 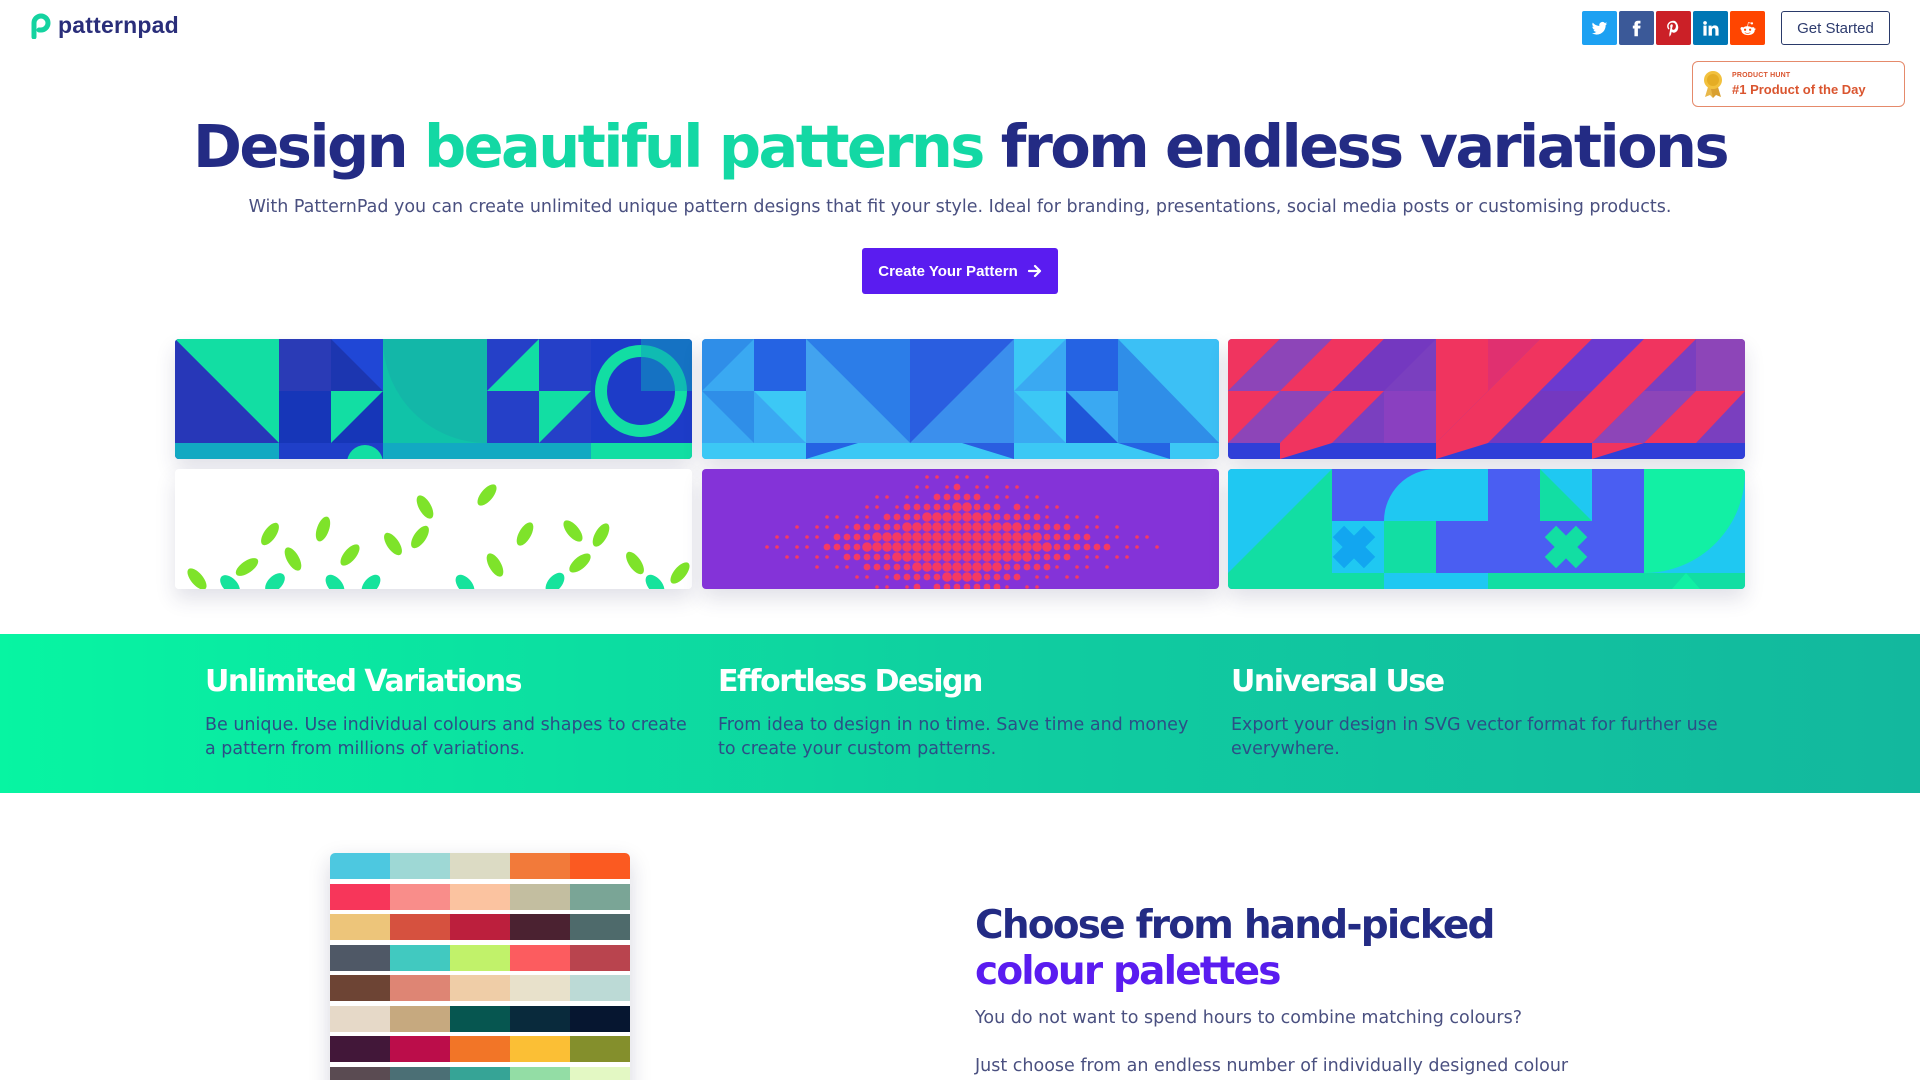 What do you see at coordinates (1599, 28) in the screenshot?
I see `twitter-share-button` at bounding box center [1599, 28].